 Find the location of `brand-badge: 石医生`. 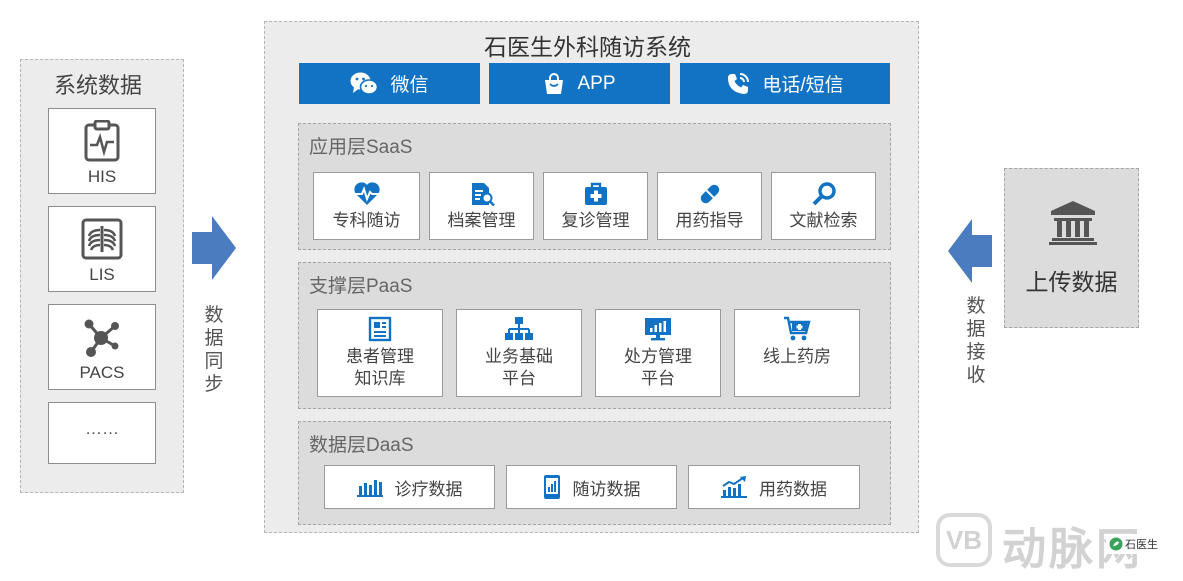

brand-badge: 石医生 is located at coordinates (1133, 544).